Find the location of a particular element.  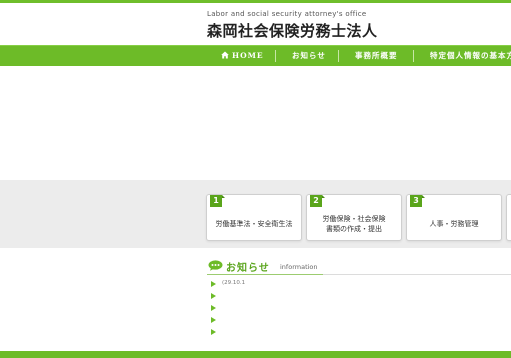

footer-bar is located at coordinates (255, 354).